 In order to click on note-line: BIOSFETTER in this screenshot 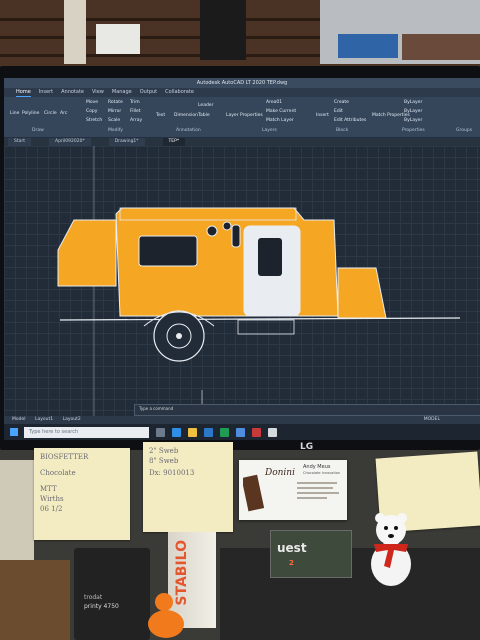, I will do `click(64, 457)`.